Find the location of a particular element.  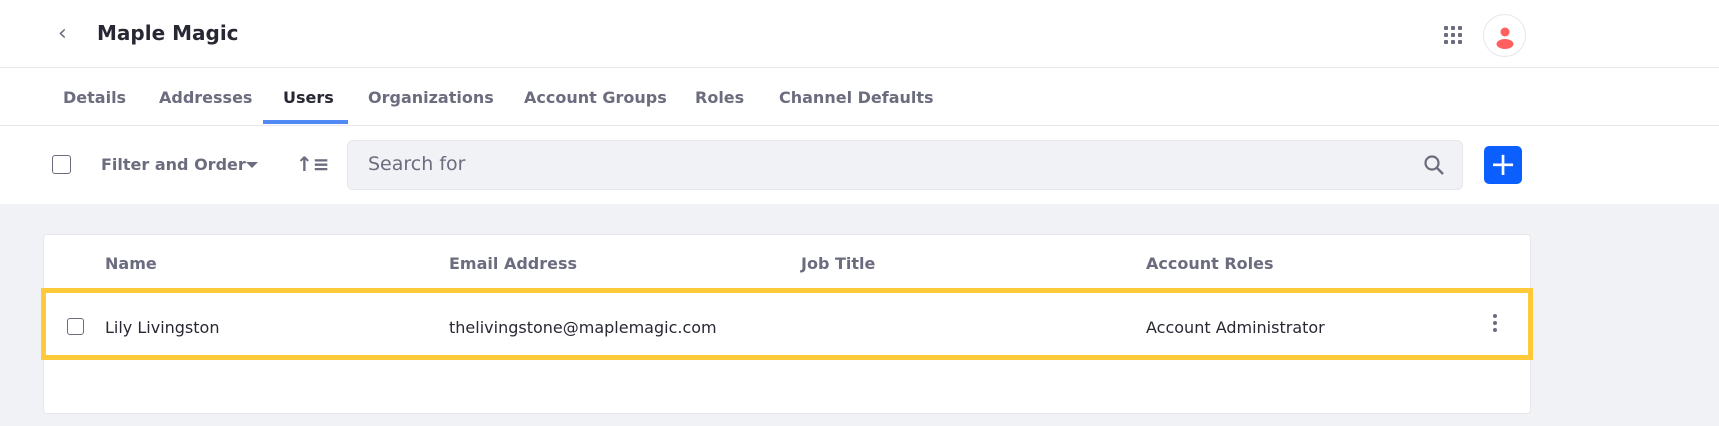

apps-grid-icon is located at coordinates (1453, 35).